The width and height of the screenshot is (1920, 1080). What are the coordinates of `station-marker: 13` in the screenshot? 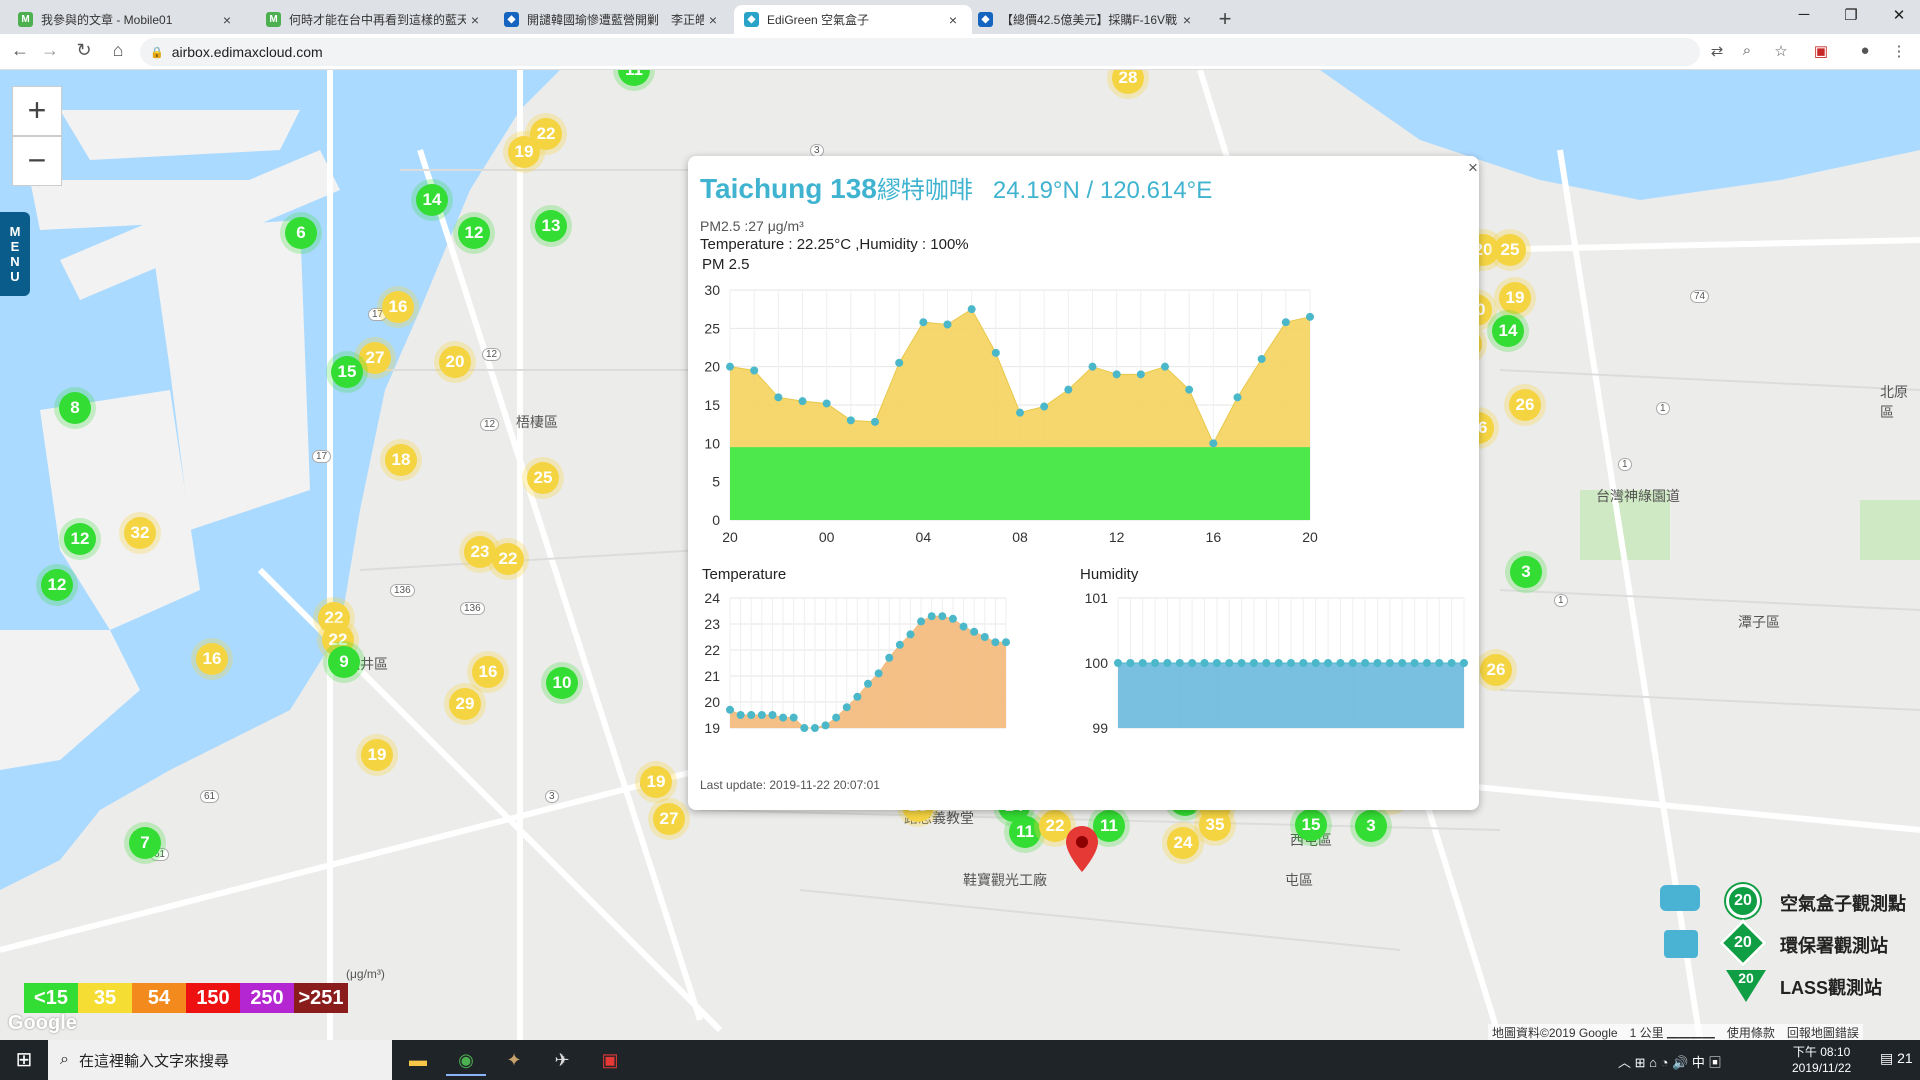 It's located at (551, 226).